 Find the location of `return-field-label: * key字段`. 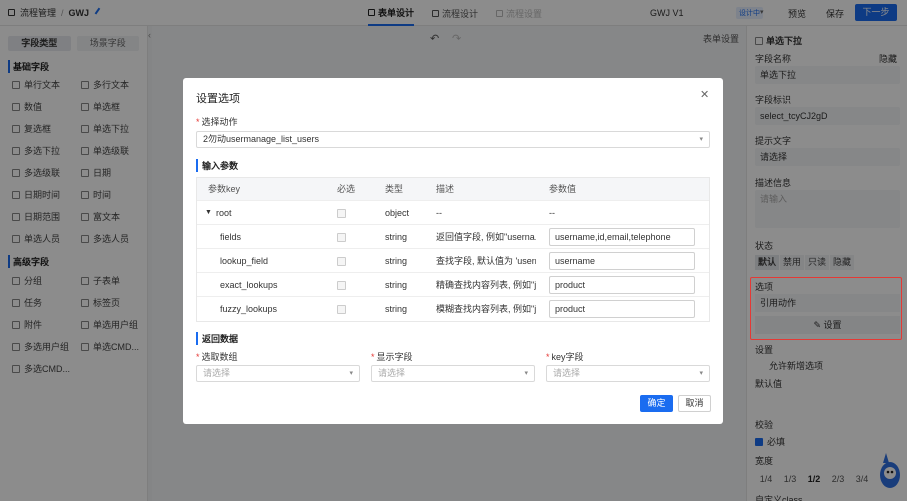

return-field-label: * key字段 is located at coordinates (565, 357).